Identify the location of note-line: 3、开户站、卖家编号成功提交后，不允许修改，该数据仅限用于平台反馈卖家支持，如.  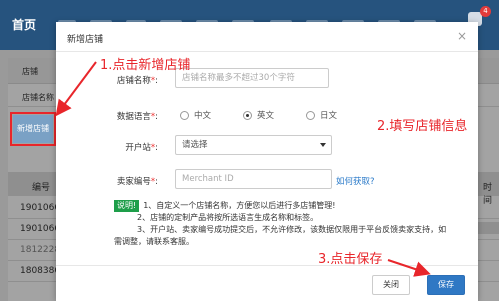
(292, 229).